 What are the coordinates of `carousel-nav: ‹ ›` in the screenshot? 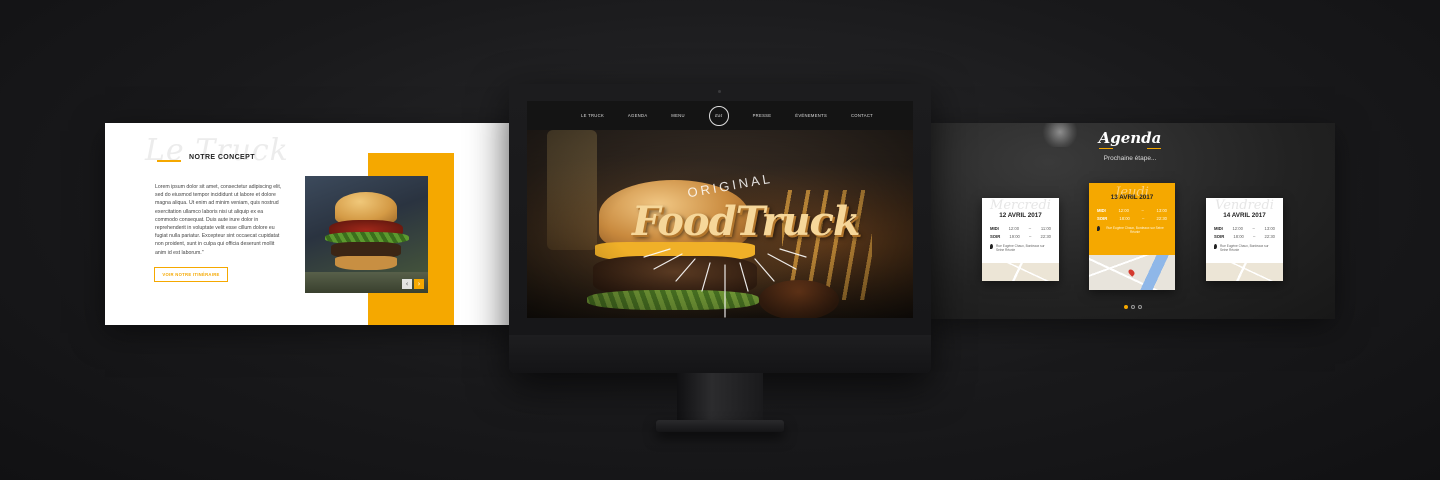 It's located at (413, 284).